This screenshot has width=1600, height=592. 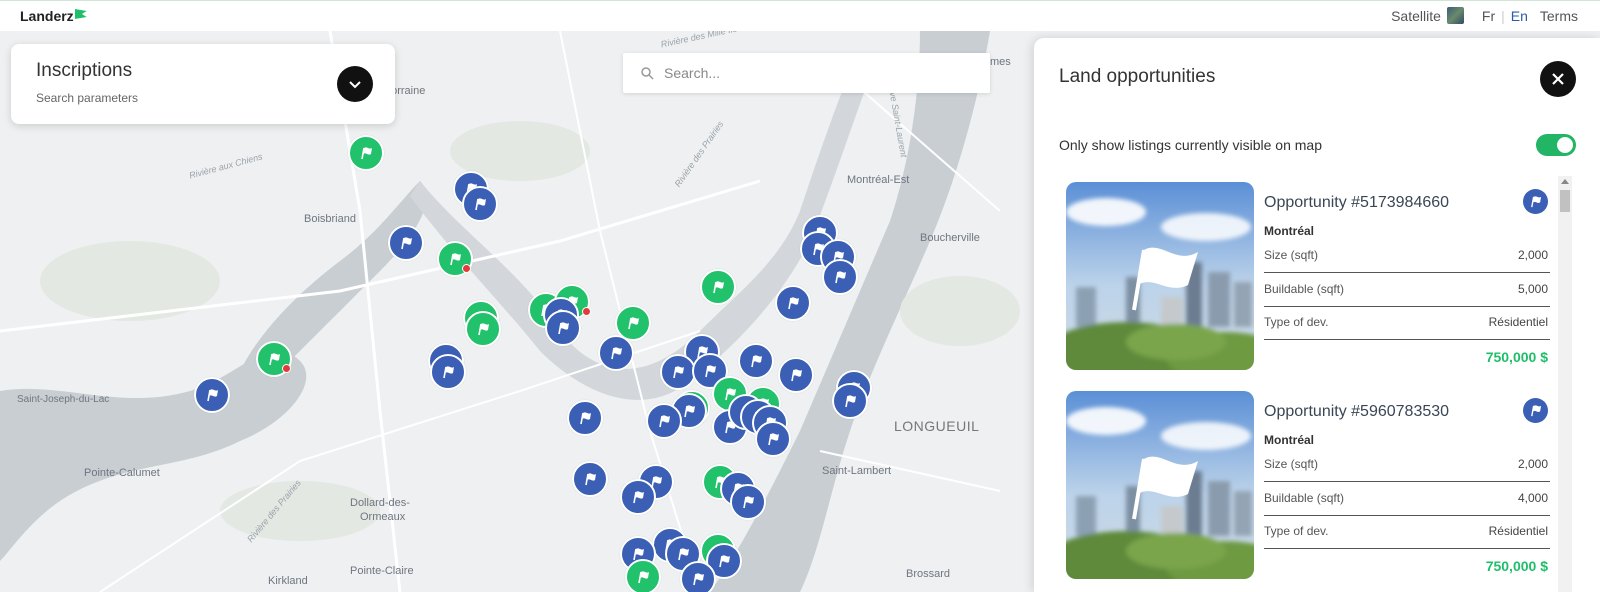 I want to click on map-label-kirkland: Kirkland, so click(x=288, y=581).